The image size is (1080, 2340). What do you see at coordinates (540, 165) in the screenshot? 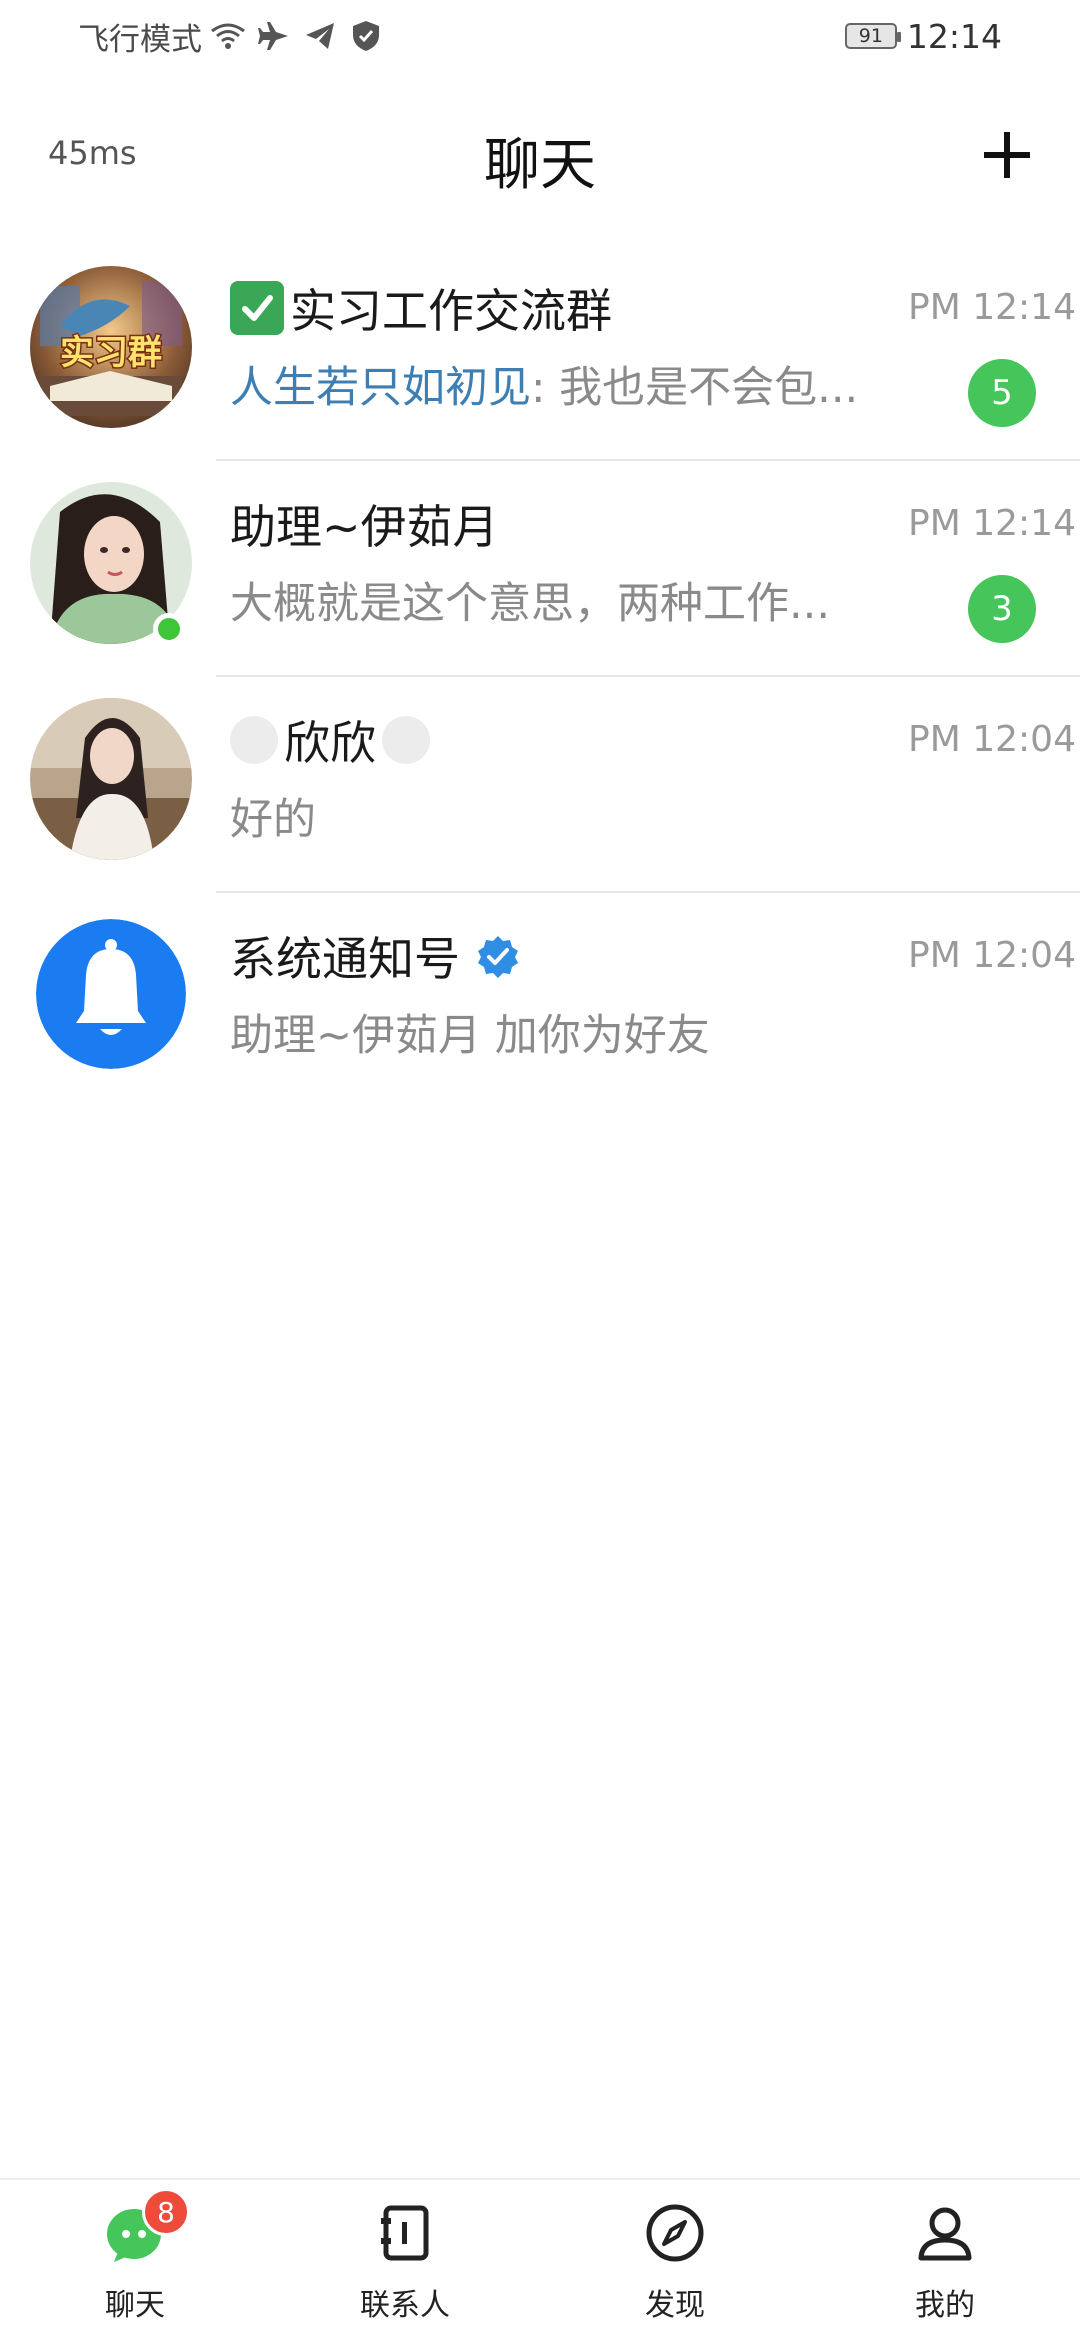
I see `page-title: 聊天` at bounding box center [540, 165].